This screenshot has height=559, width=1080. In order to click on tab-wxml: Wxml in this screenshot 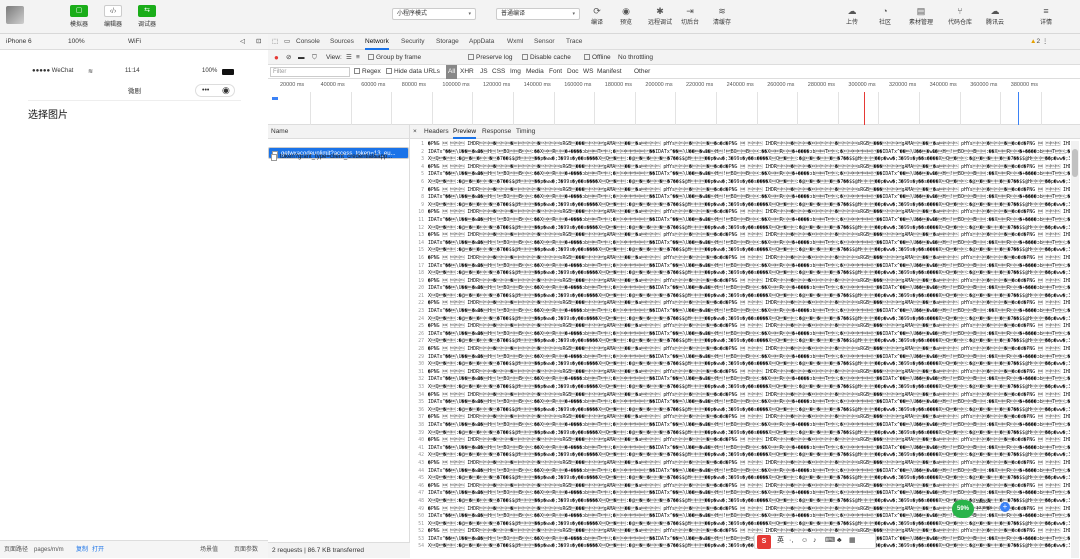, I will do `click(515, 42)`.